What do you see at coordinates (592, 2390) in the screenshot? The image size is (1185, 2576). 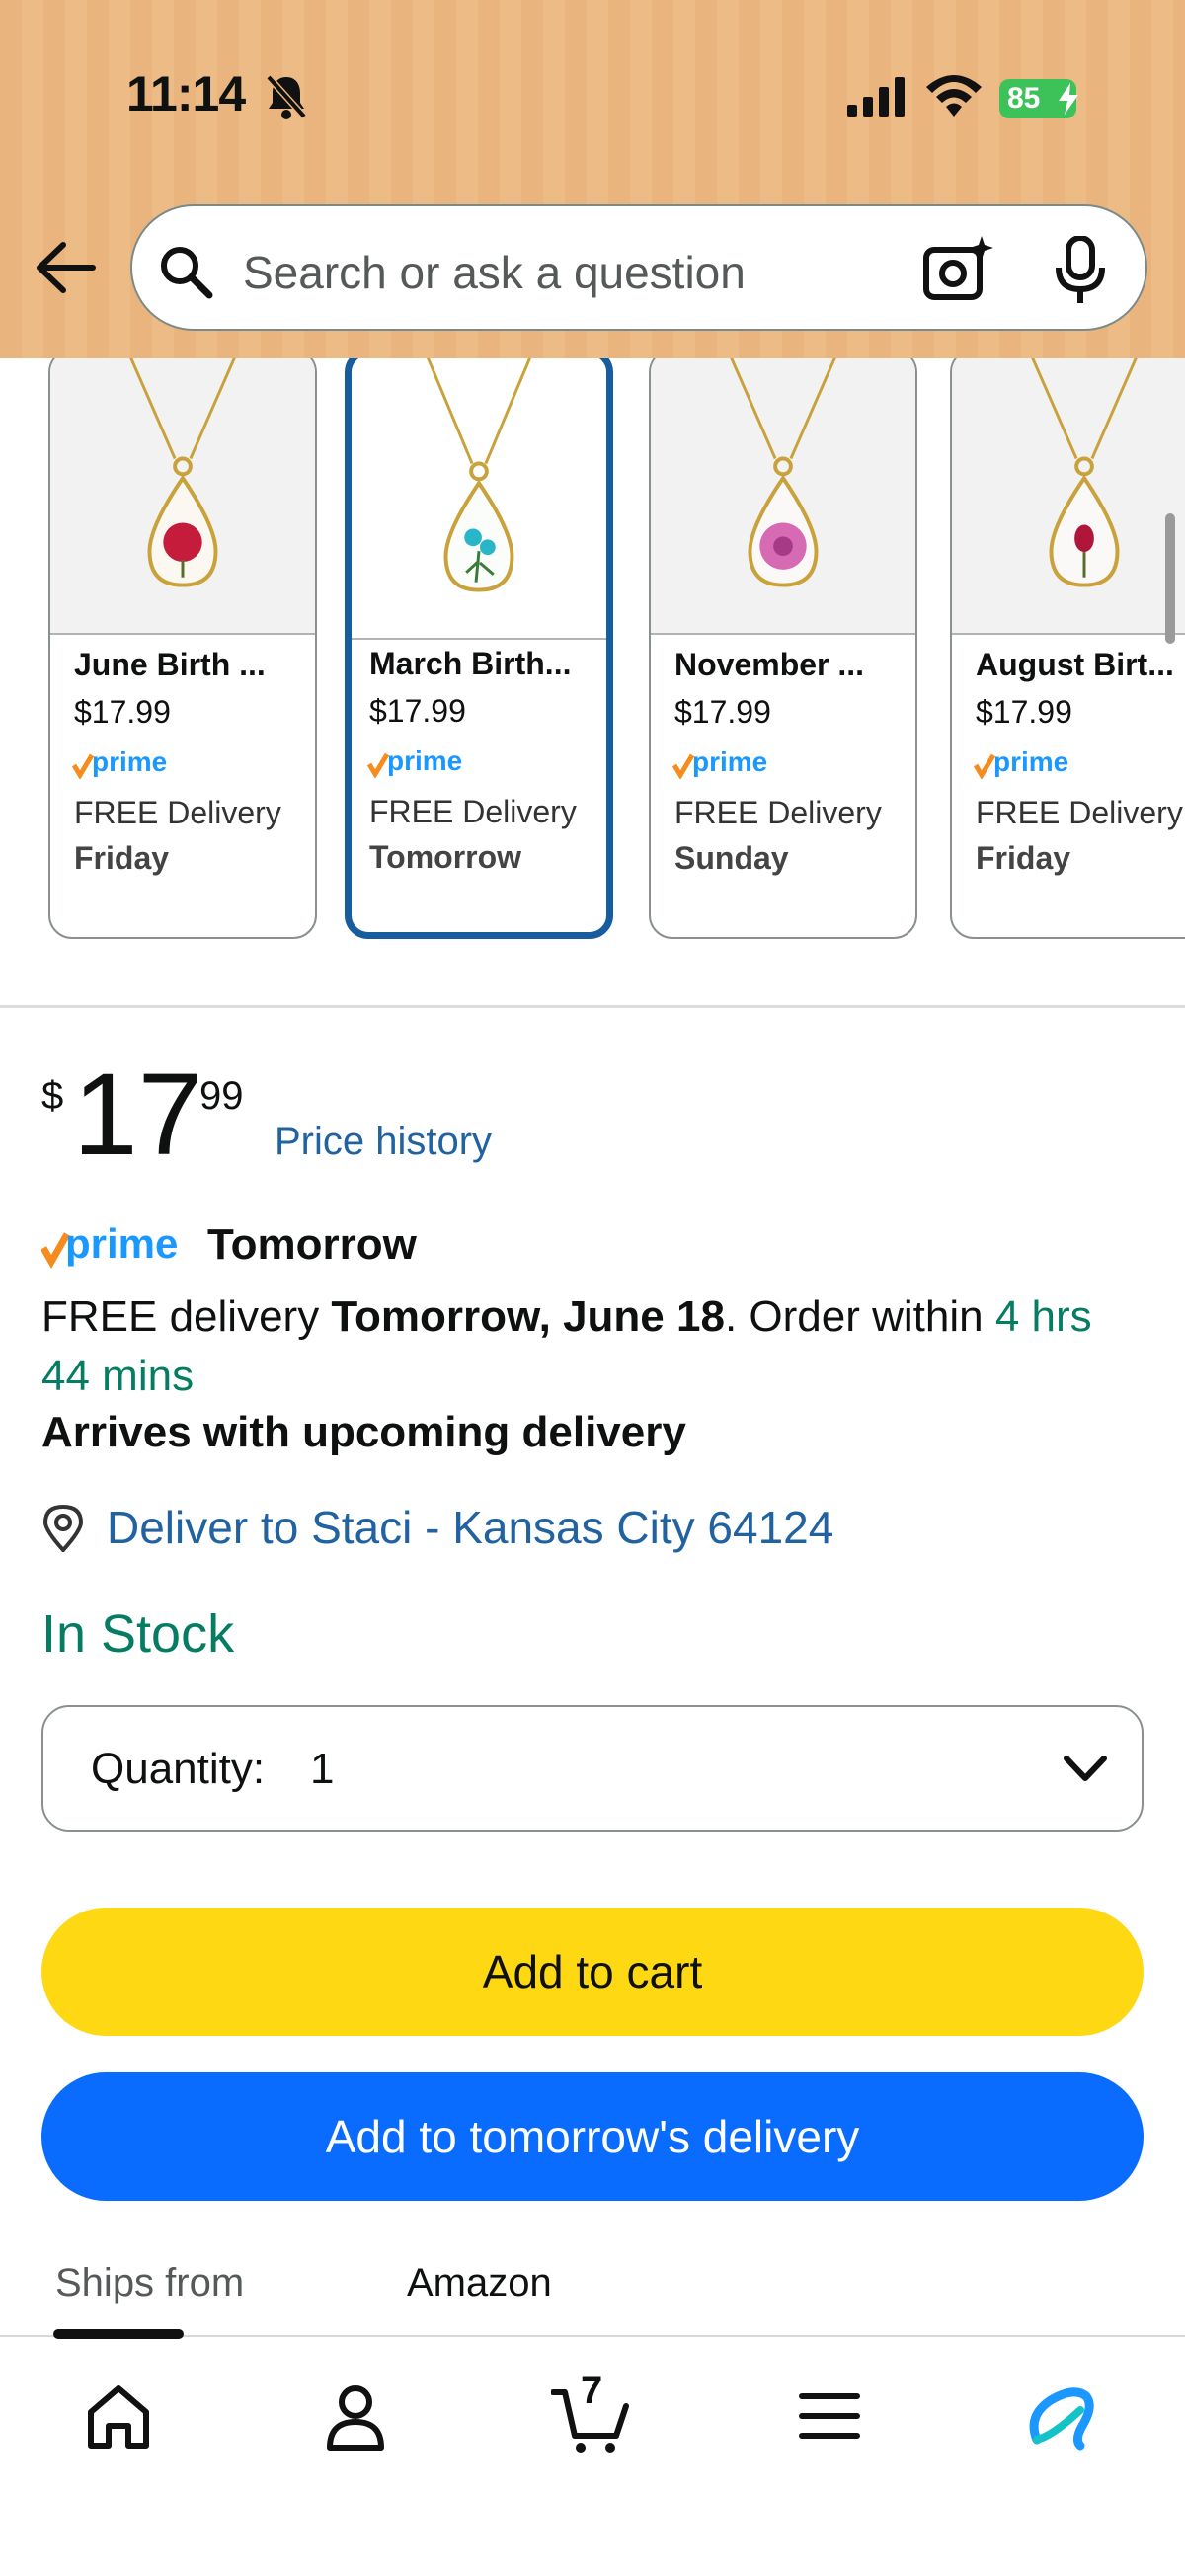 I see `cart-count-badge: 7` at bounding box center [592, 2390].